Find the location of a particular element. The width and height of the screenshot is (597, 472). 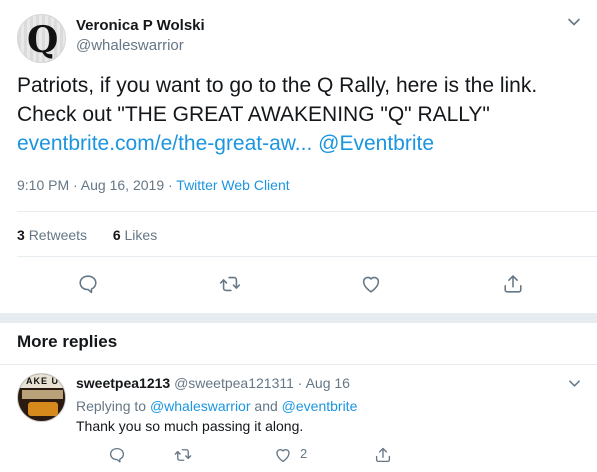

likes-label: Likes is located at coordinates (141, 235).